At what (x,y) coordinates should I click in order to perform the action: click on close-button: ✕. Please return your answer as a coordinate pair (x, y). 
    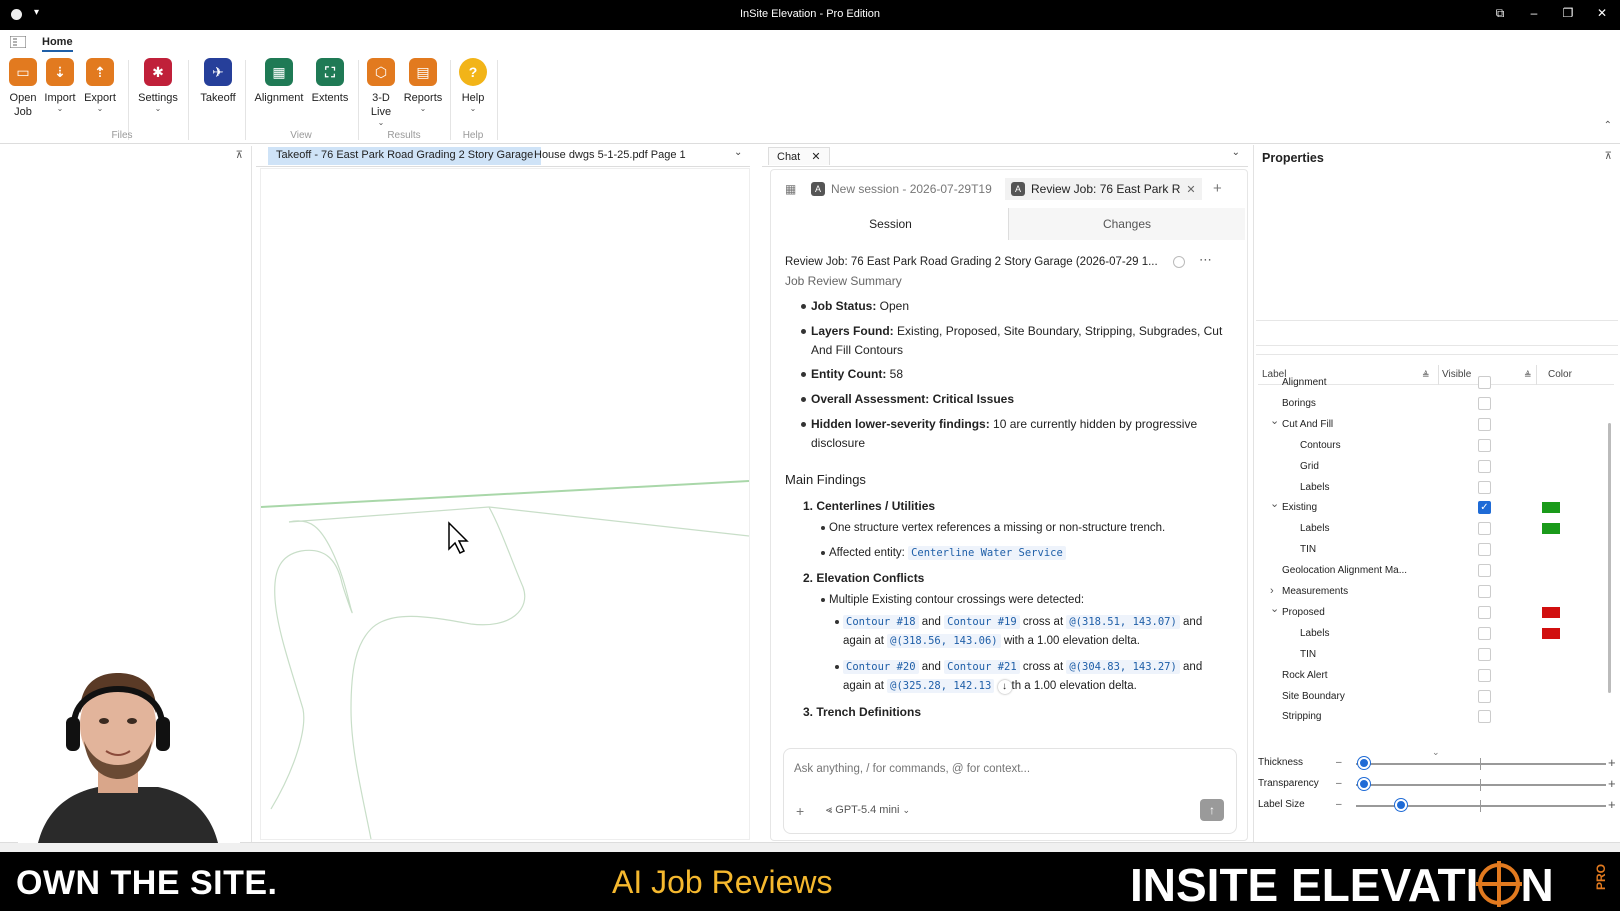
    Looking at the image, I should click on (1602, 13).